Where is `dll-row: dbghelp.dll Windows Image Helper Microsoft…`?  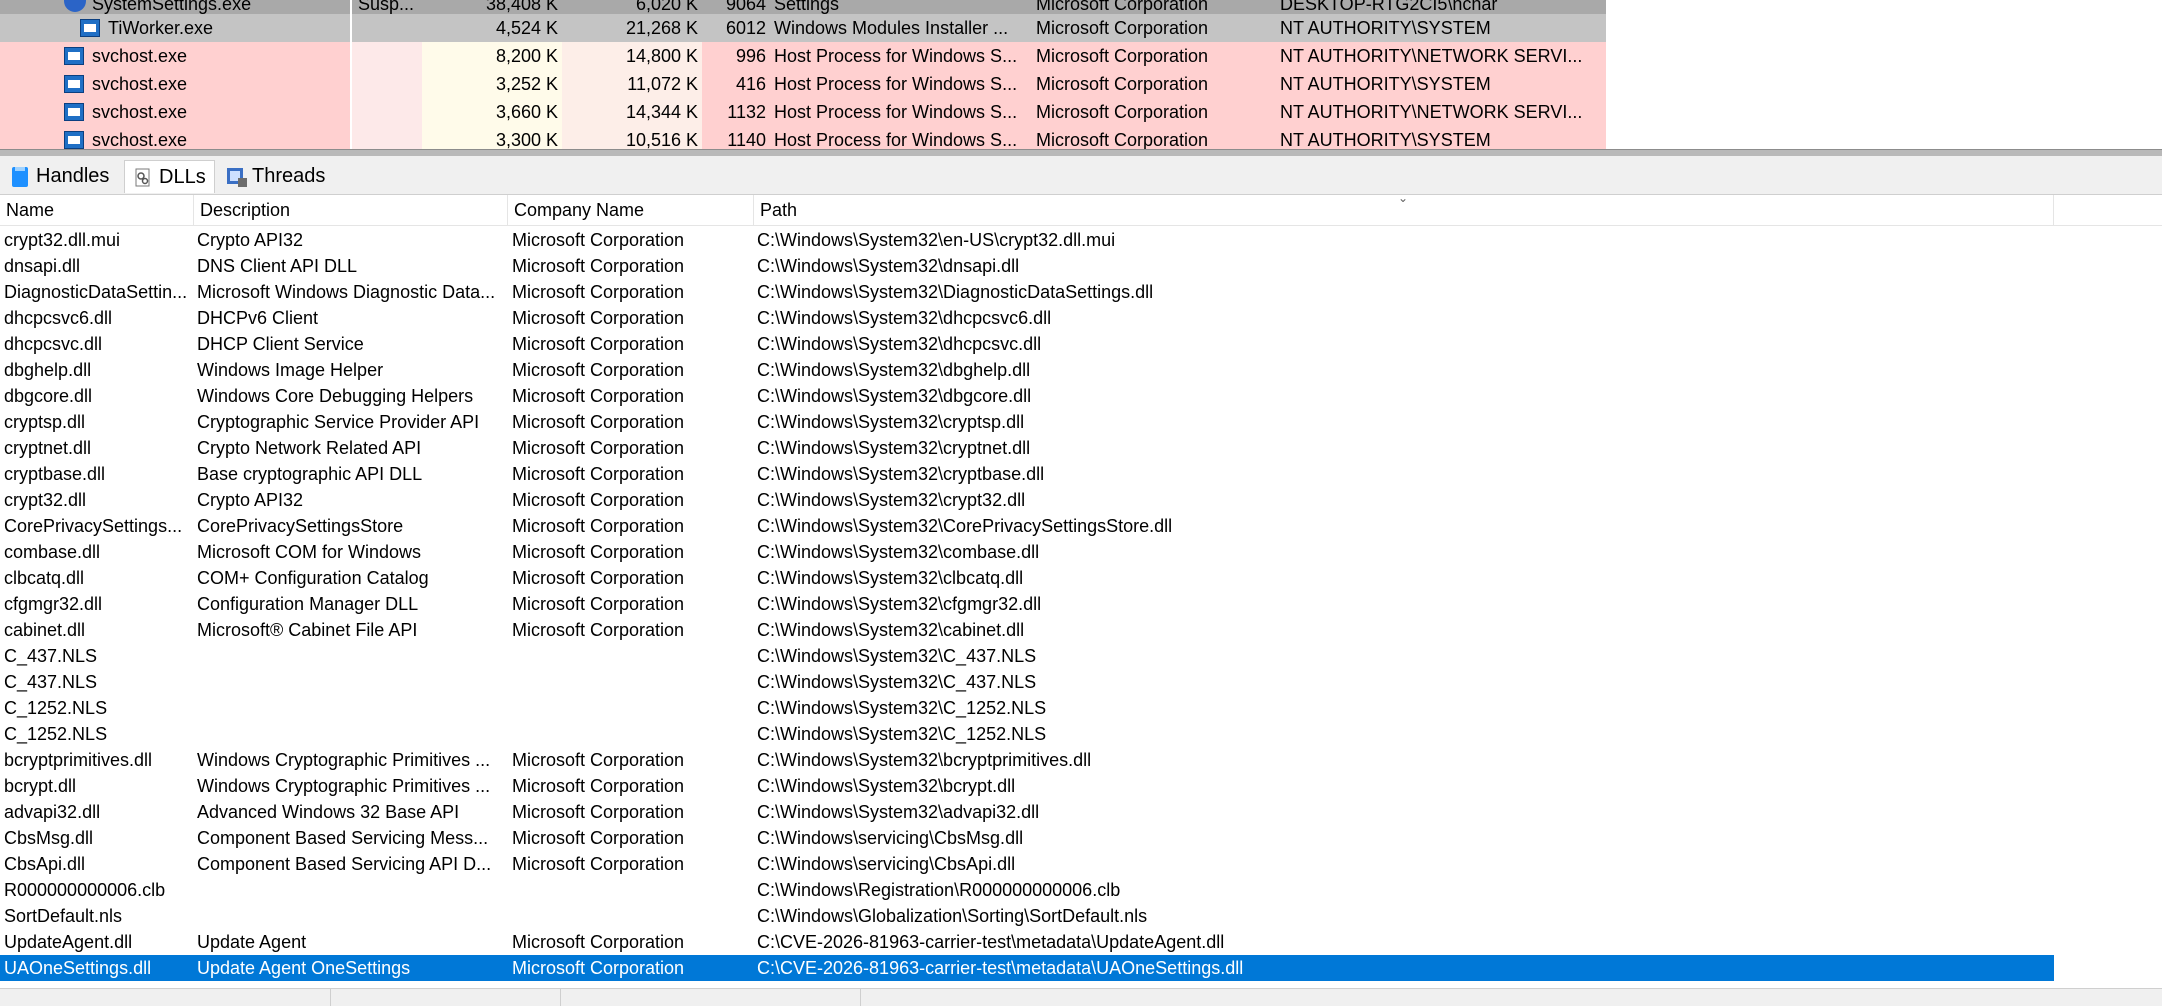 dll-row: dbghelp.dll Windows Image Helper Microsoft… is located at coordinates (1027, 370).